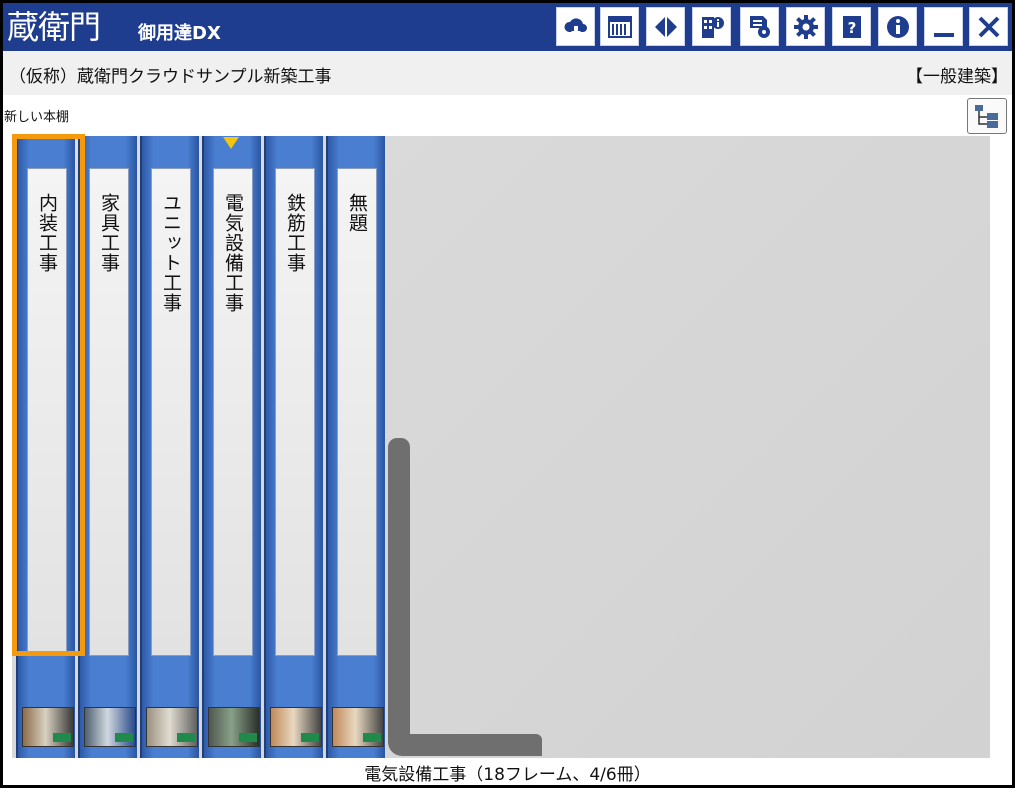 The width and height of the screenshot is (1015, 788). I want to click on bookshelf-view-button, so click(619, 26).